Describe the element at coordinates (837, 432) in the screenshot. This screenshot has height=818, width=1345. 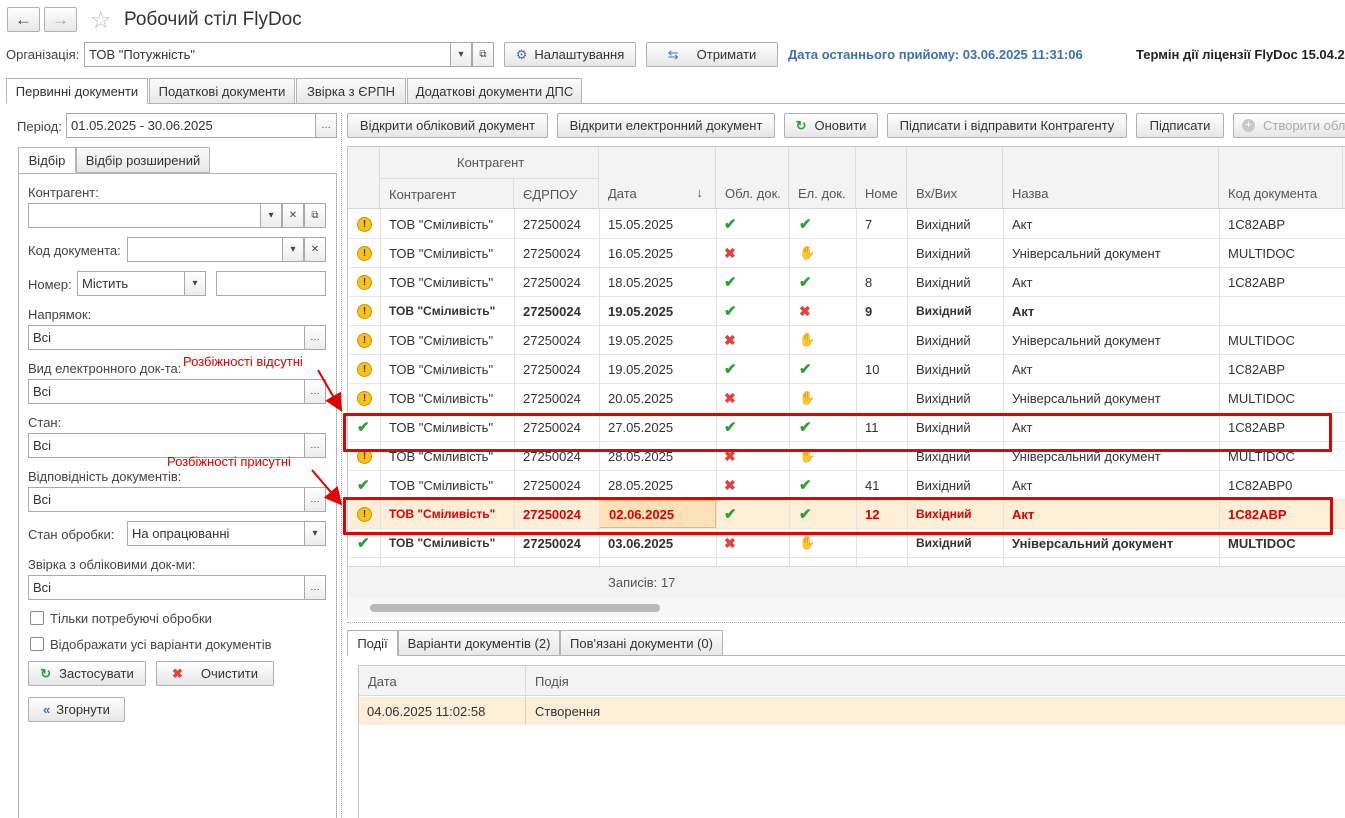
I see `highlight-no-diff` at that location.